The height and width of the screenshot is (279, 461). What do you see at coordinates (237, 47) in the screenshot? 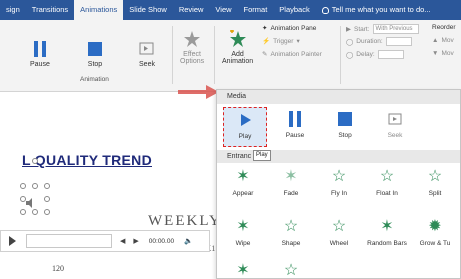
I see `add-animation-button: Add Animation` at bounding box center [237, 47].